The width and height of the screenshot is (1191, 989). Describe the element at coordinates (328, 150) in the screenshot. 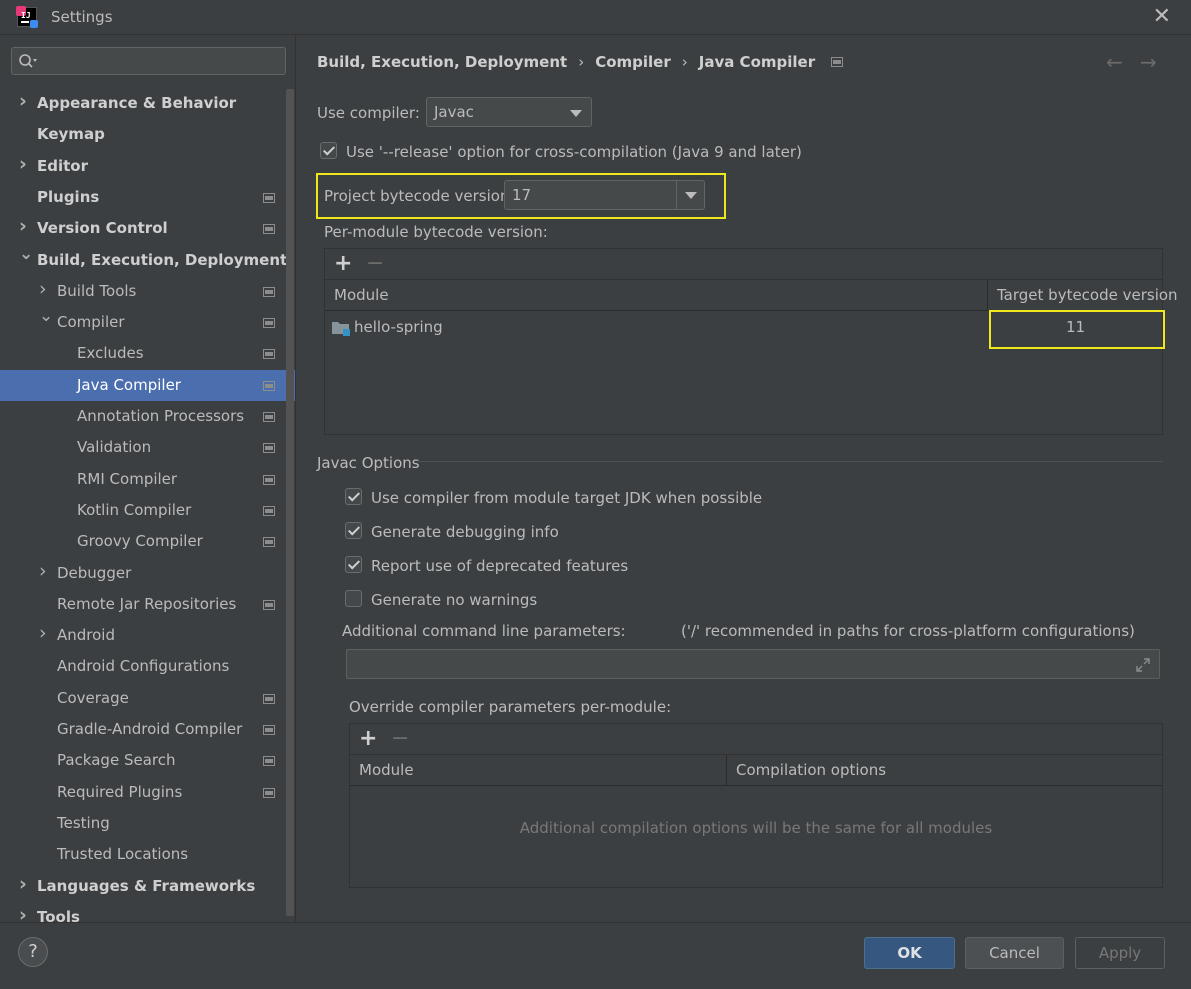

I see `release-option-checkbox` at that location.